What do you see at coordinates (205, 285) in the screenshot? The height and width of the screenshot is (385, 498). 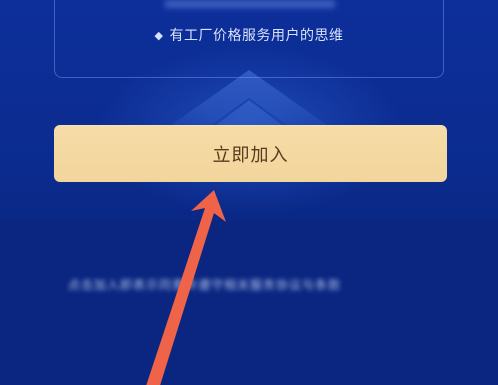 I see `agreement-notice-text: 点击加入即表示同意并遵守相关服务协议与条款` at bounding box center [205, 285].